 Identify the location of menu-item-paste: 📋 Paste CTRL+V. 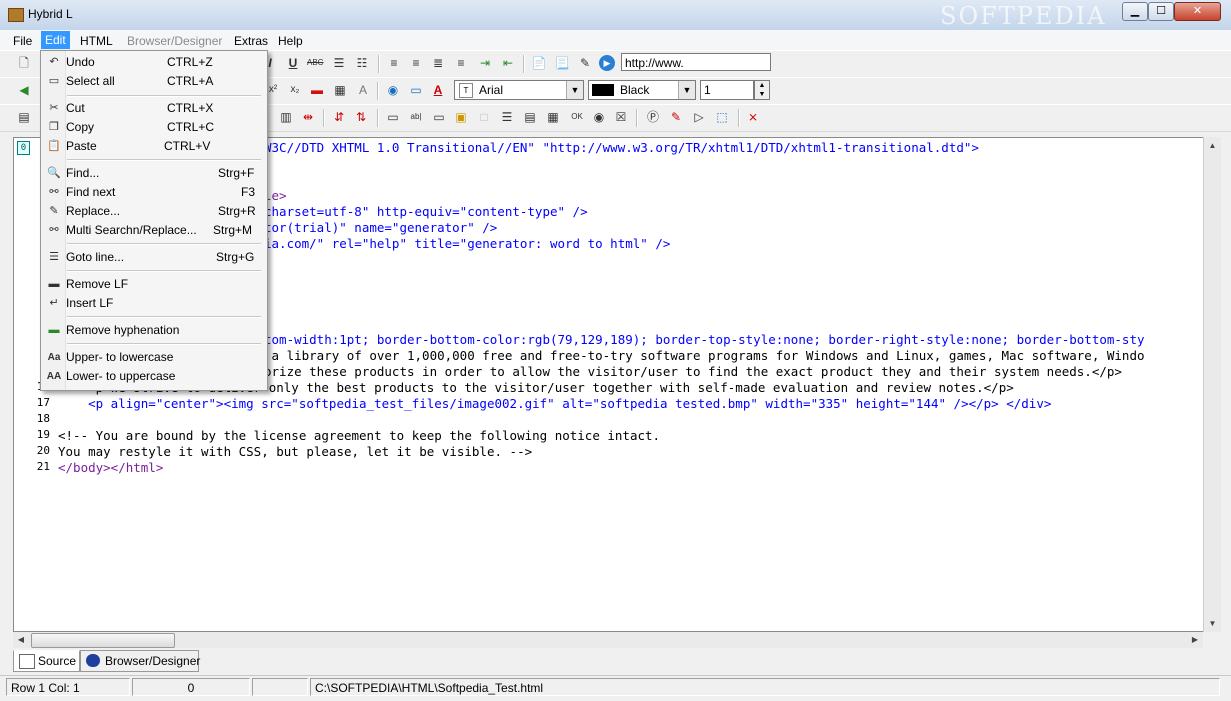
(154, 146).